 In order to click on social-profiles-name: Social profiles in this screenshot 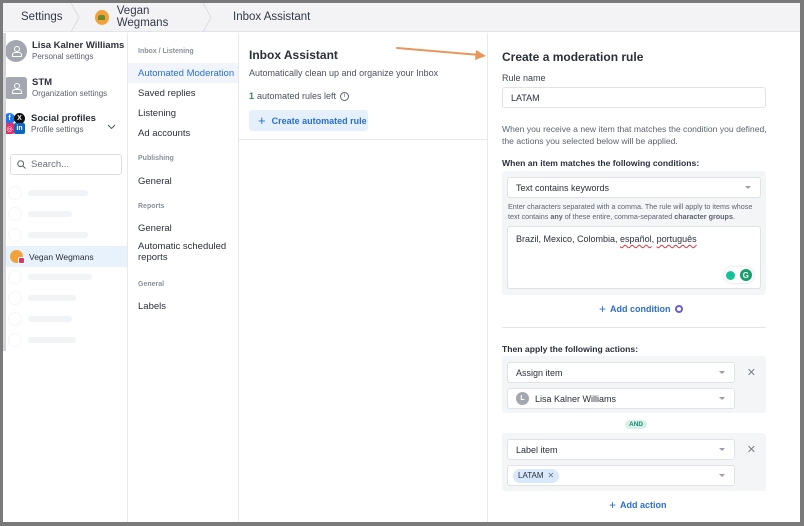, I will do `click(63, 118)`.